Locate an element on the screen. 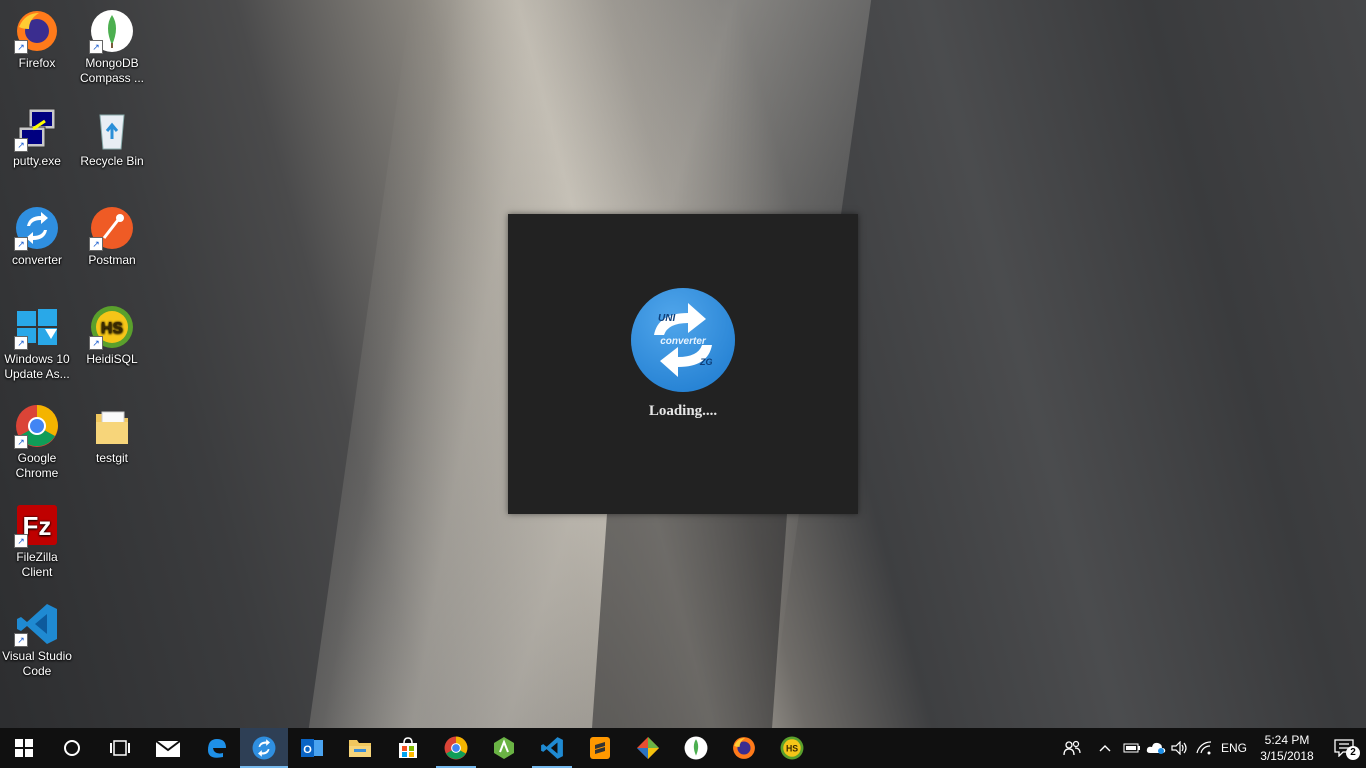 The image size is (1366, 768). chrome-icon is located at coordinates (456, 748).